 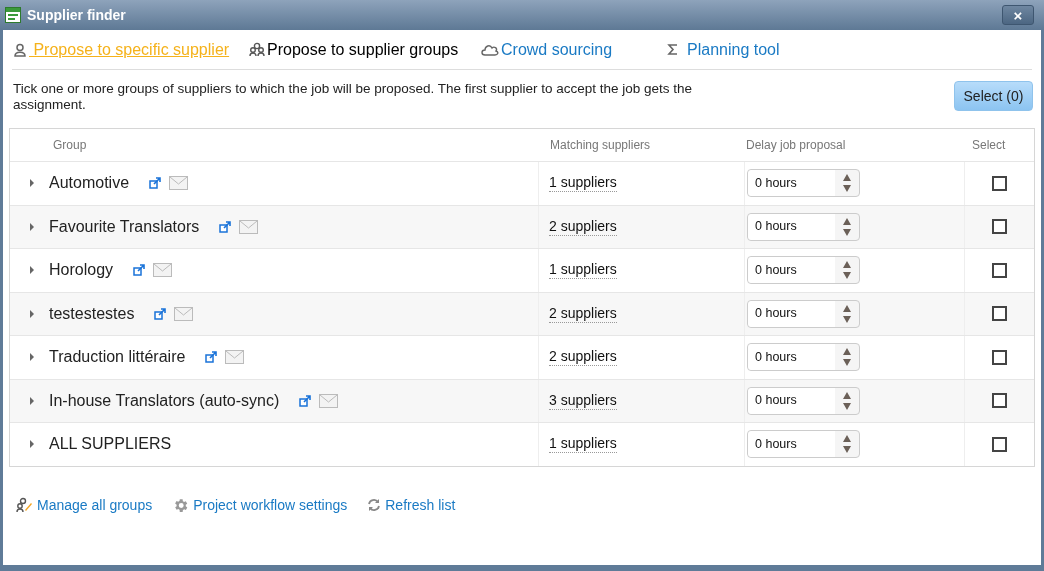 I want to click on group-pencil-icon, so click(x=24, y=505).